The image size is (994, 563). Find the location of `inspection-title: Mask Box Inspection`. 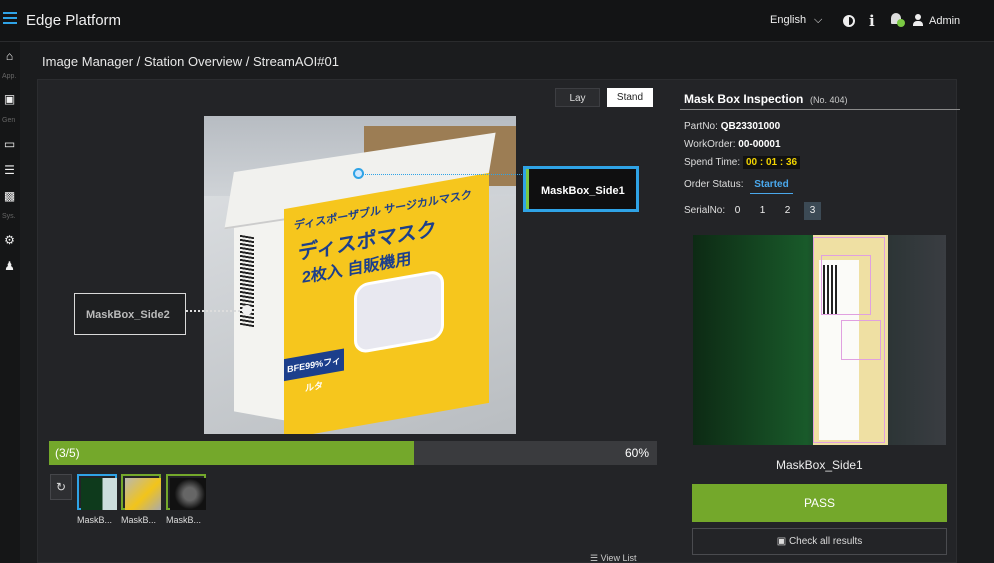

inspection-title: Mask Box Inspection is located at coordinates (744, 99).